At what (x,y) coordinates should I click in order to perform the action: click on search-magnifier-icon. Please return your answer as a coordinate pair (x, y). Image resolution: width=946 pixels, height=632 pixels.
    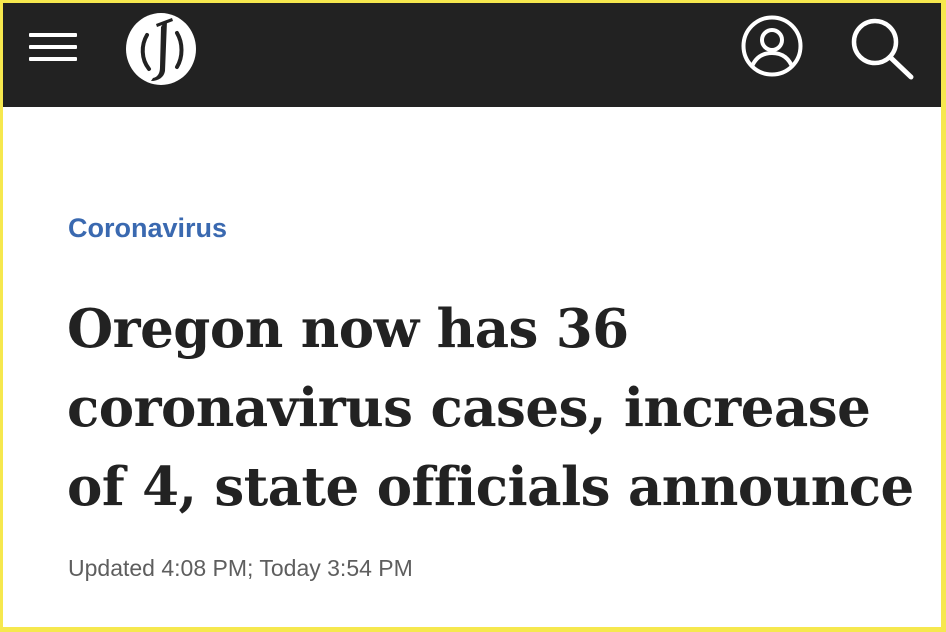
    Looking at the image, I should click on (882, 49).